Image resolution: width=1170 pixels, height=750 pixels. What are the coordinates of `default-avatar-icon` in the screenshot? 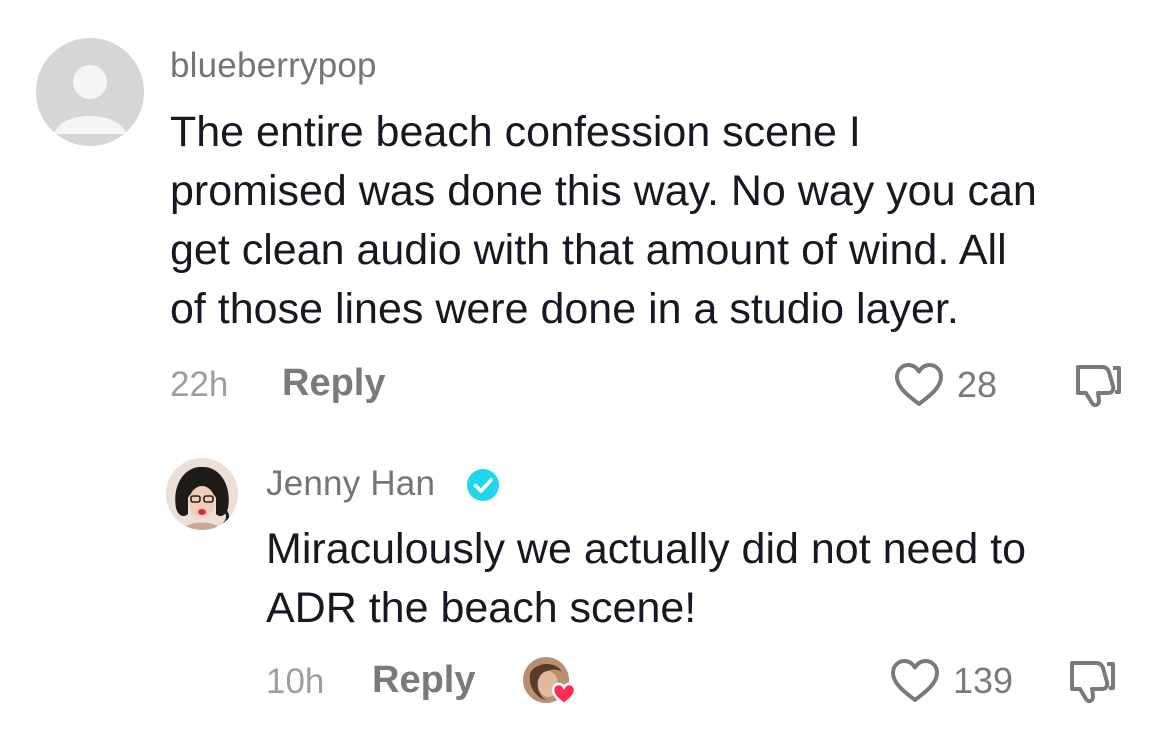 It's located at (90, 92).